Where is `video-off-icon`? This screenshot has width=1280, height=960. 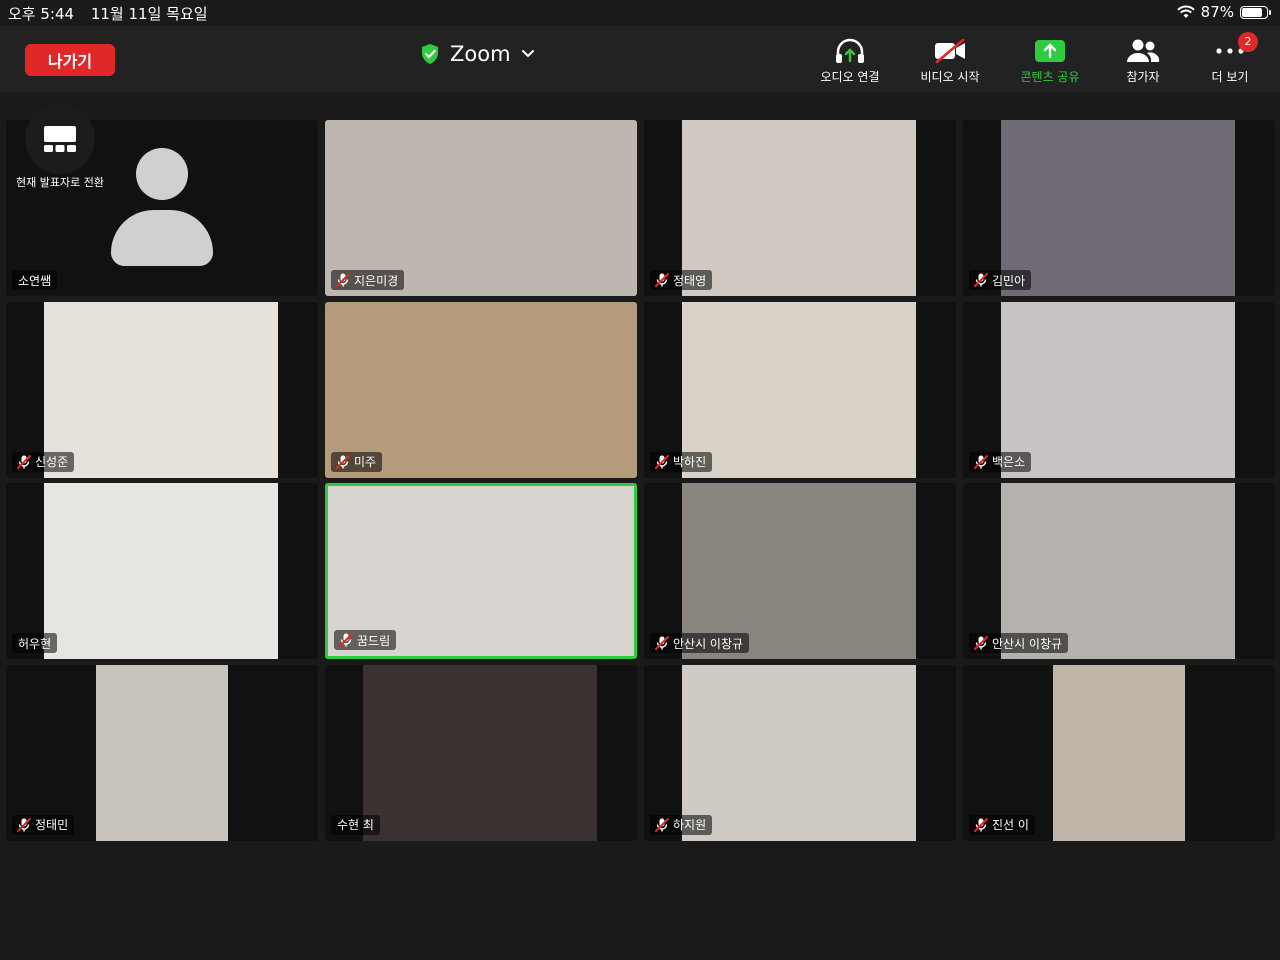
video-off-icon is located at coordinates (950, 51).